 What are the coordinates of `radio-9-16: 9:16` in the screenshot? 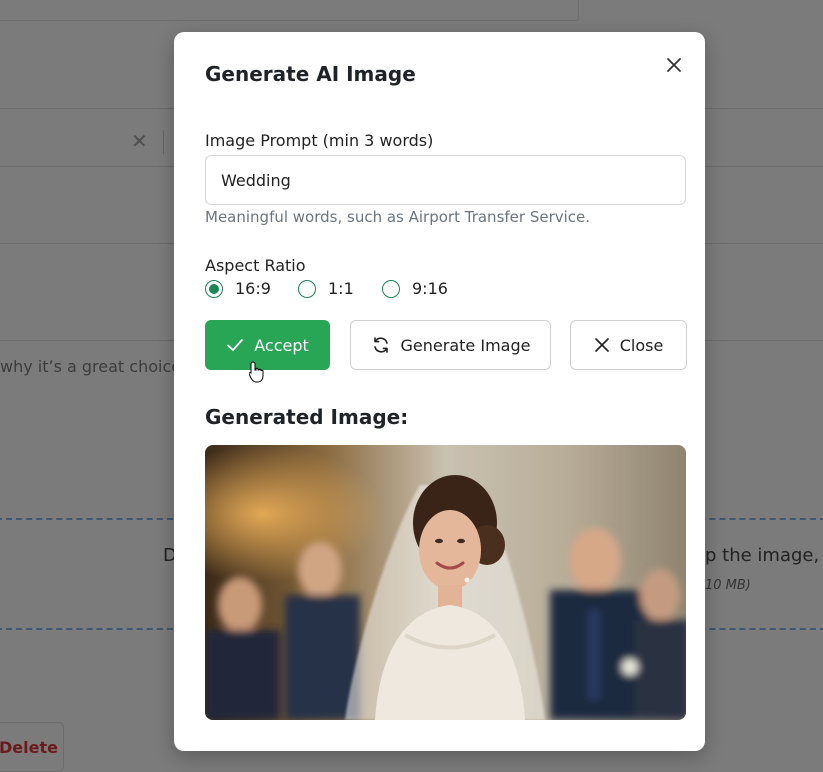 It's located at (415, 288).